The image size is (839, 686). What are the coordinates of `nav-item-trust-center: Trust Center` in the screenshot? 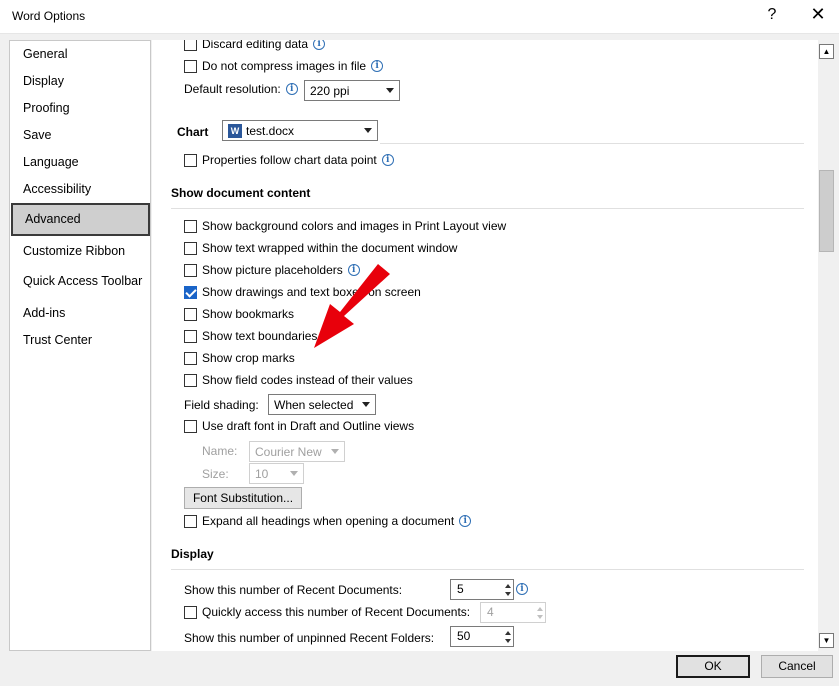 It's located at (57, 340).